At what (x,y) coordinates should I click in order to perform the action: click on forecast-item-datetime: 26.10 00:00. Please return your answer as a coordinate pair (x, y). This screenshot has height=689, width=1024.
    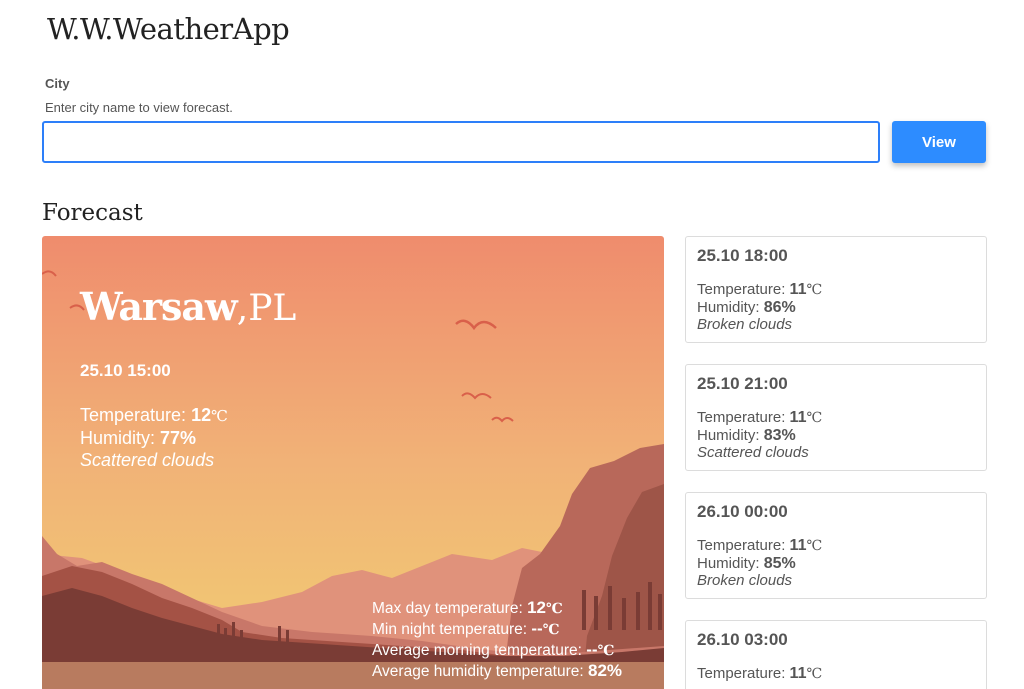
    Looking at the image, I should click on (742, 511).